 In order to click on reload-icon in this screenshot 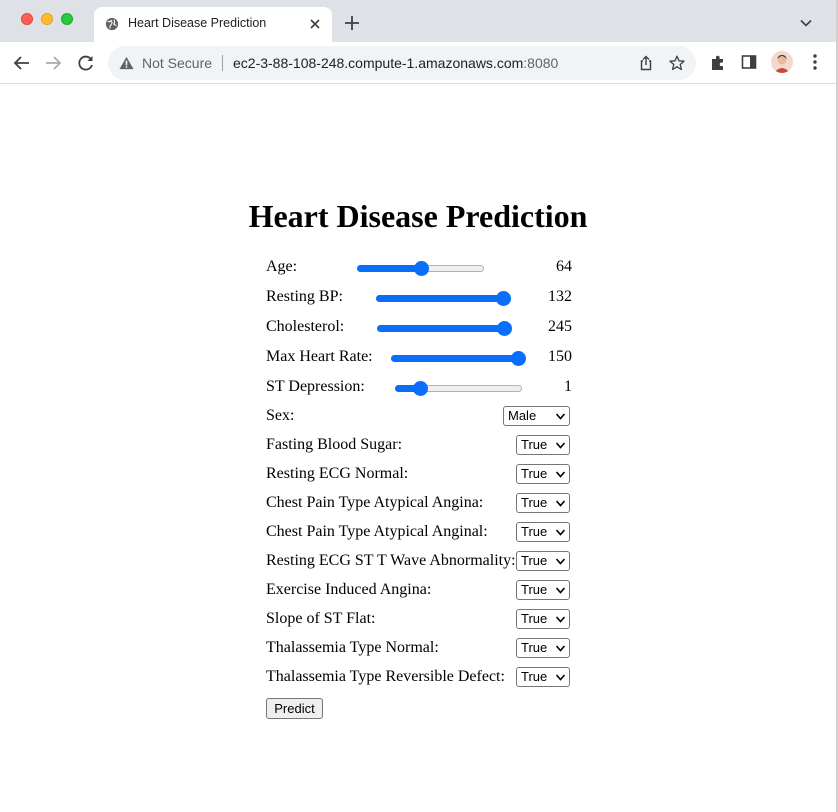, I will do `click(86, 63)`.